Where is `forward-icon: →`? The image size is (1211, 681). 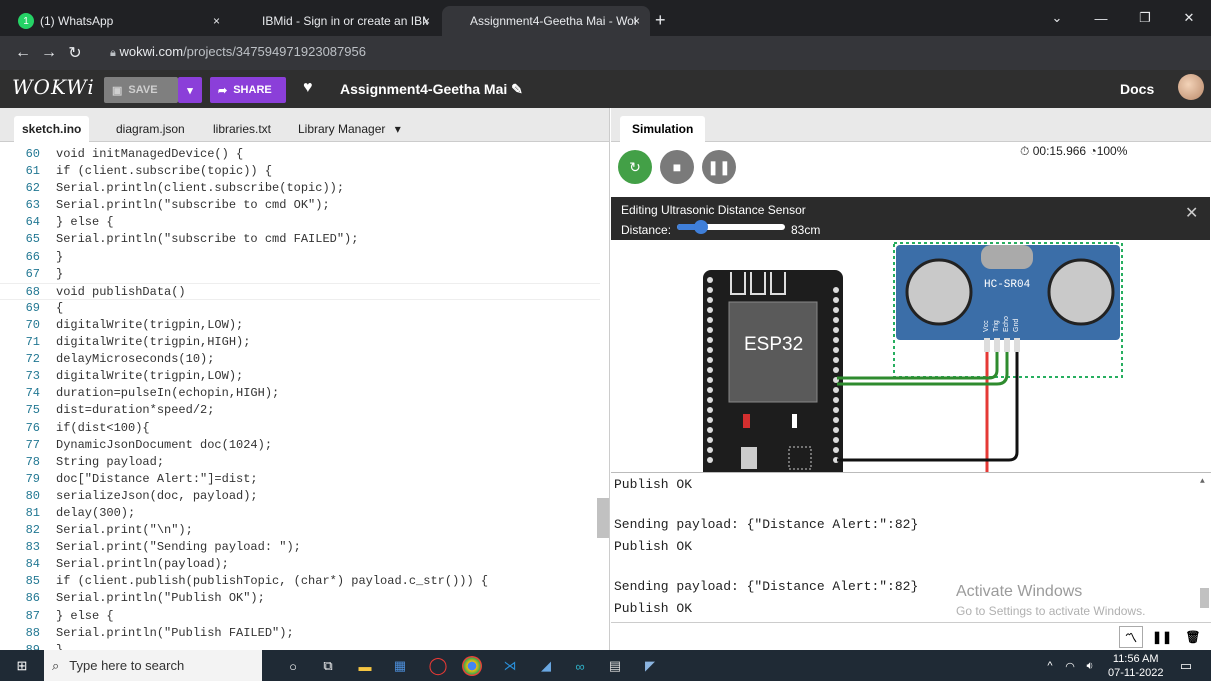
forward-icon: → is located at coordinates (49, 53).